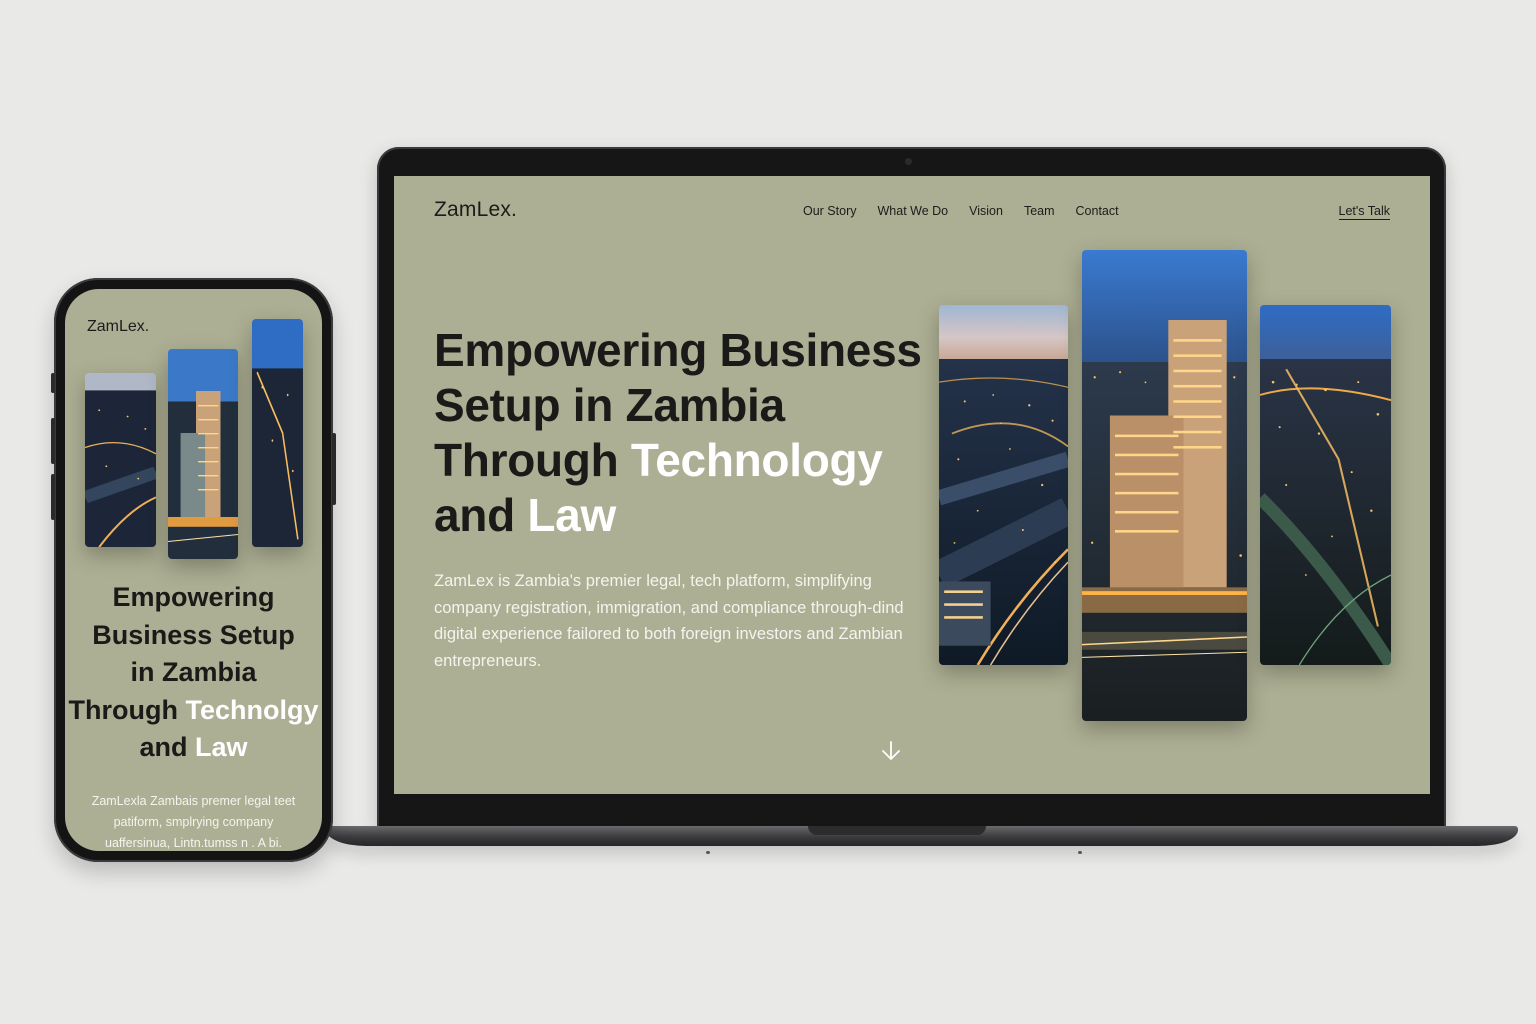 This screenshot has height=1024, width=1536. I want to click on nav-item-contact: Contact, so click(1097, 211).